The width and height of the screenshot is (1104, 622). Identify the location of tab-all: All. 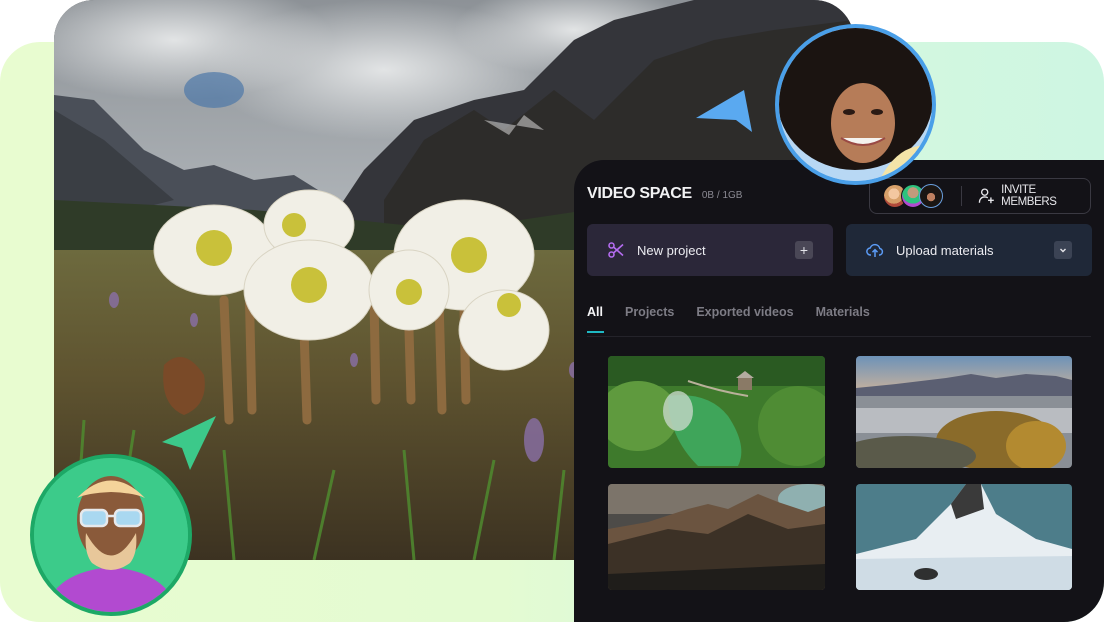
(595, 319).